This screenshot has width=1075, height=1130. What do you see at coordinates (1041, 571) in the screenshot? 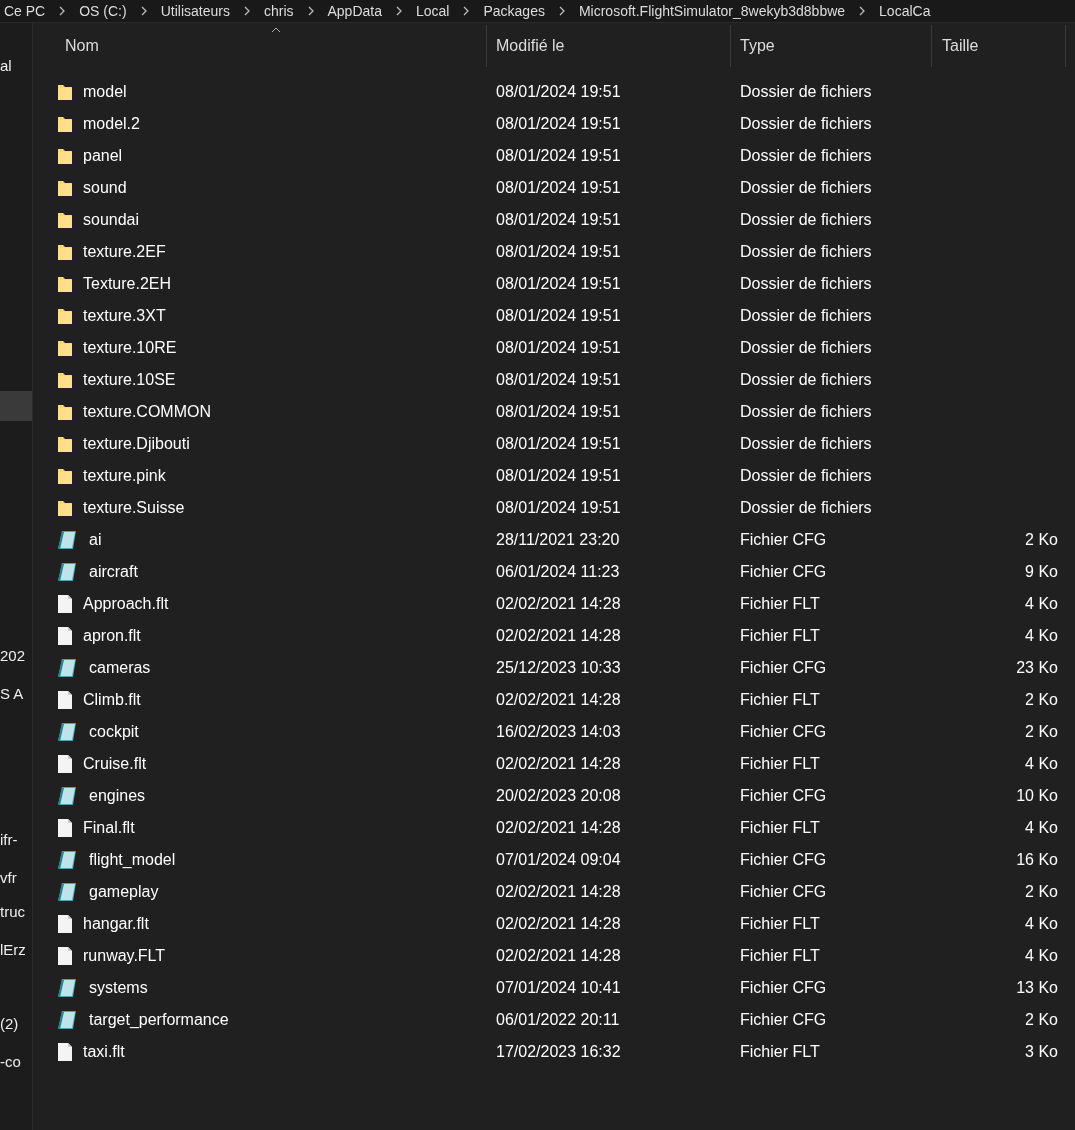
I see `file-size: 9 Ko` at bounding box center [1041, 571].